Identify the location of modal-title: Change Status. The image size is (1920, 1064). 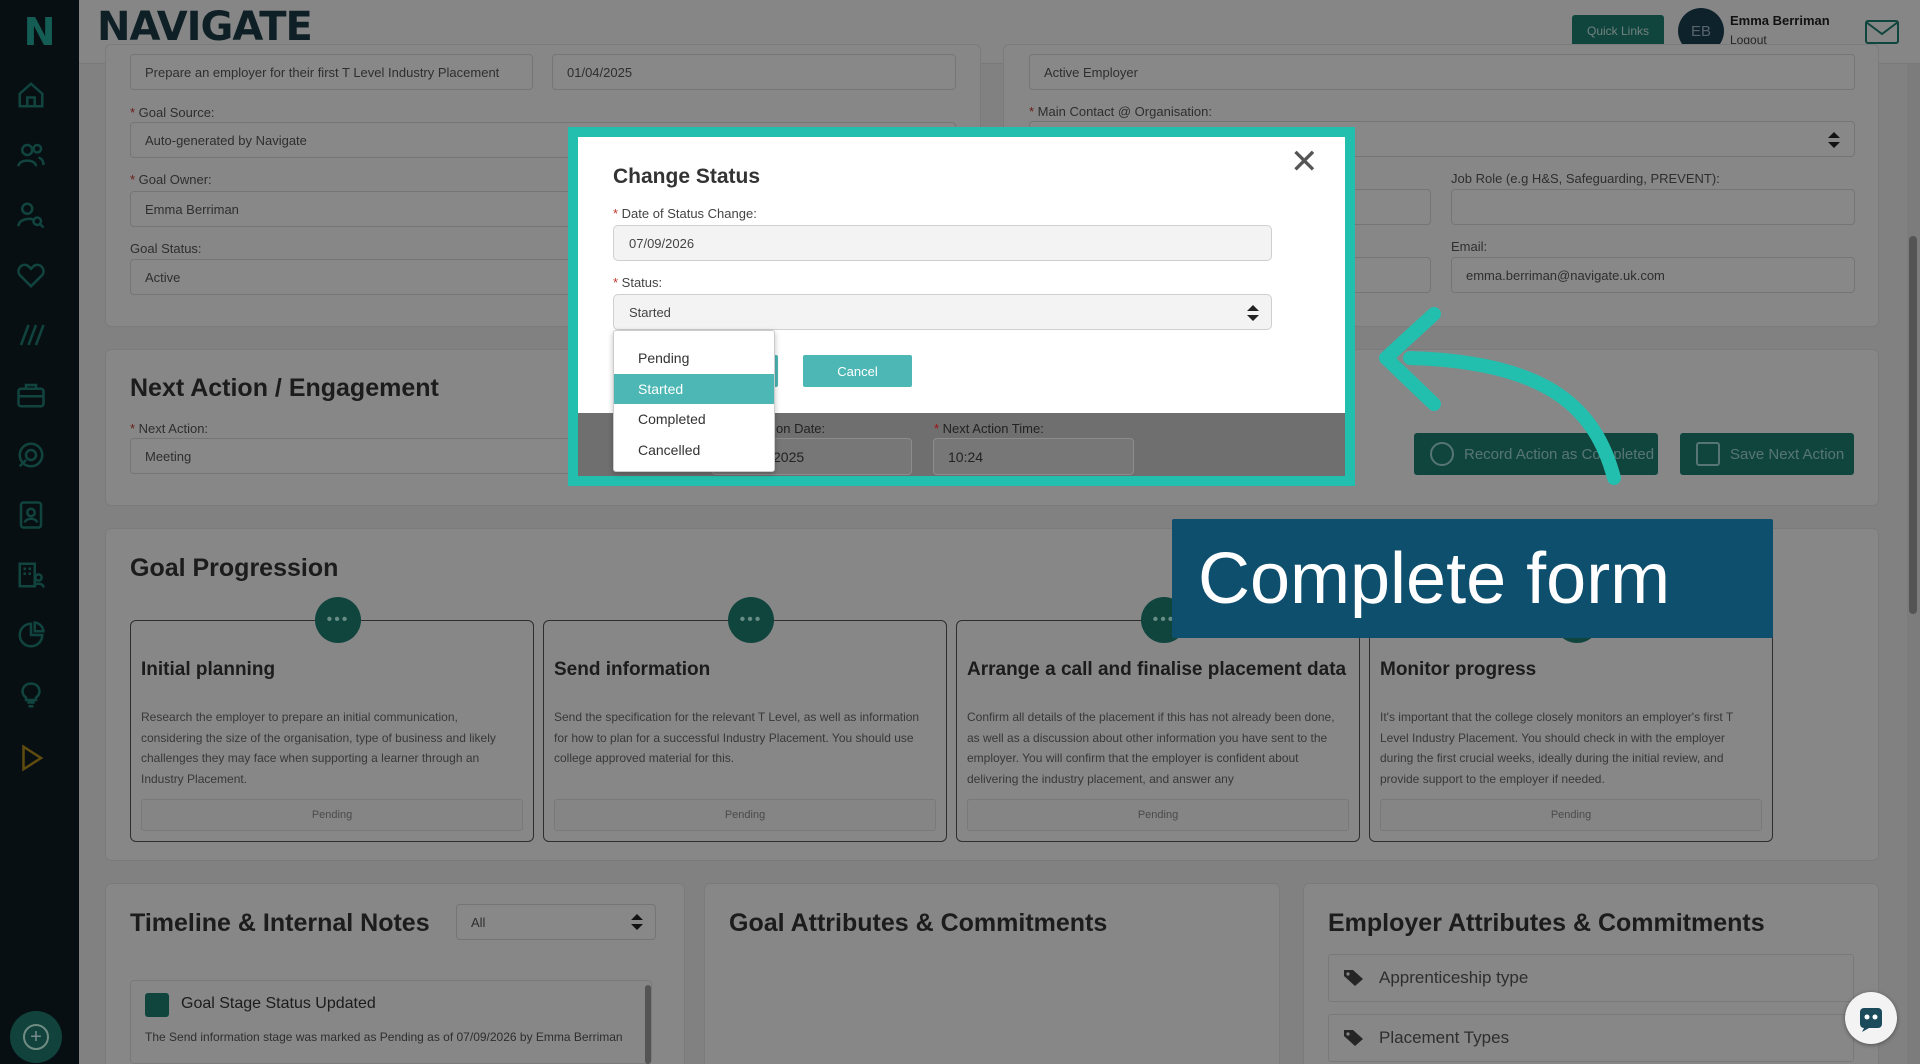
(687, 176).